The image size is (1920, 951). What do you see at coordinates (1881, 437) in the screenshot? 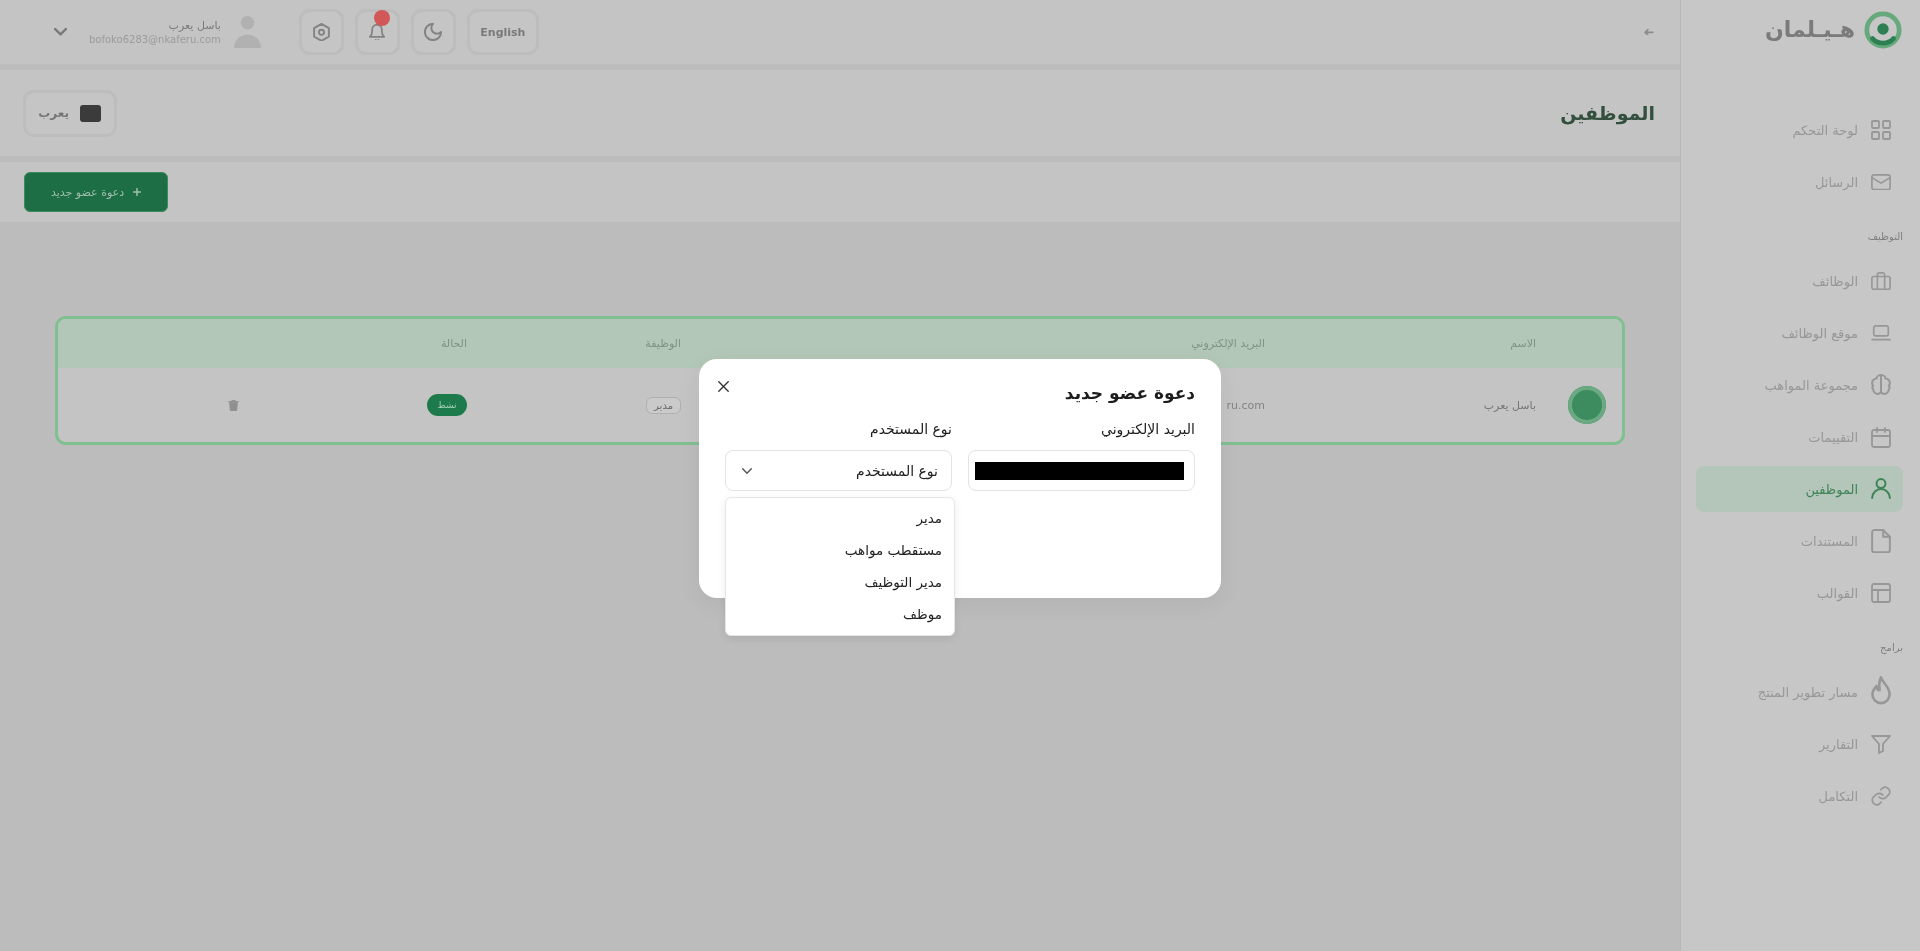
I see `calendar-icon` at bounding box center [1881, 437].